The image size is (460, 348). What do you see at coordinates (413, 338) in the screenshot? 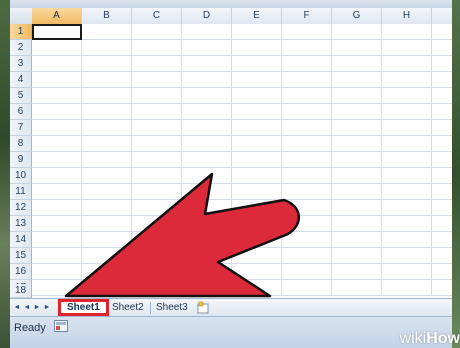
I see `watermark-wiki: wiki` at bounding box center [413, 338].